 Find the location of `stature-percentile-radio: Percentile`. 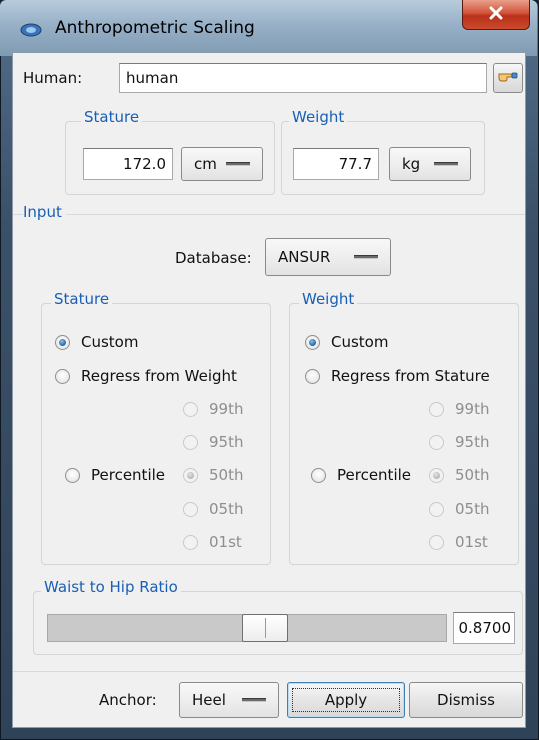

stature-percentile-radio: Percentile is located at coordinates (115, 475).